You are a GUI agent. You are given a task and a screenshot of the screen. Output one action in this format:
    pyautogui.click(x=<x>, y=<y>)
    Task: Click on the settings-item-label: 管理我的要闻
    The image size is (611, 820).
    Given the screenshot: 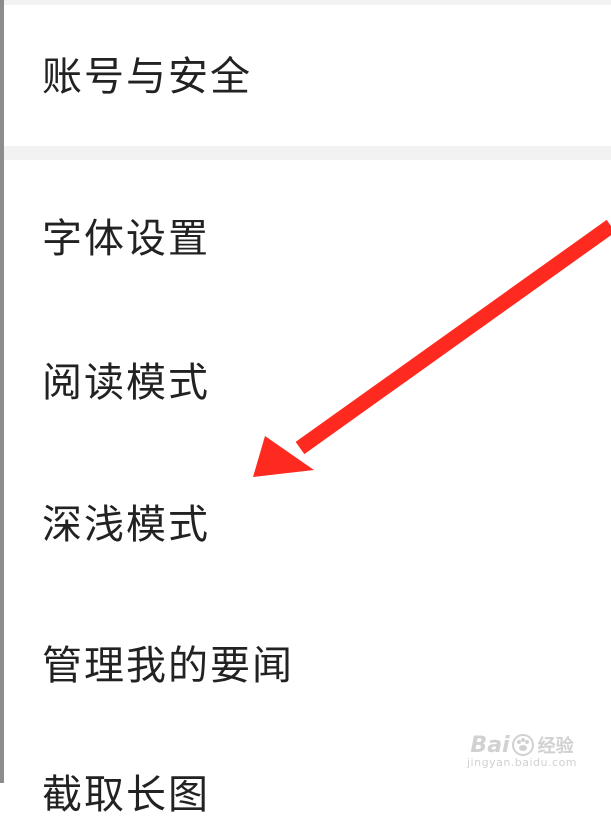 What is the action you would take?
    pyautogui.click(x=168, y=666)
    